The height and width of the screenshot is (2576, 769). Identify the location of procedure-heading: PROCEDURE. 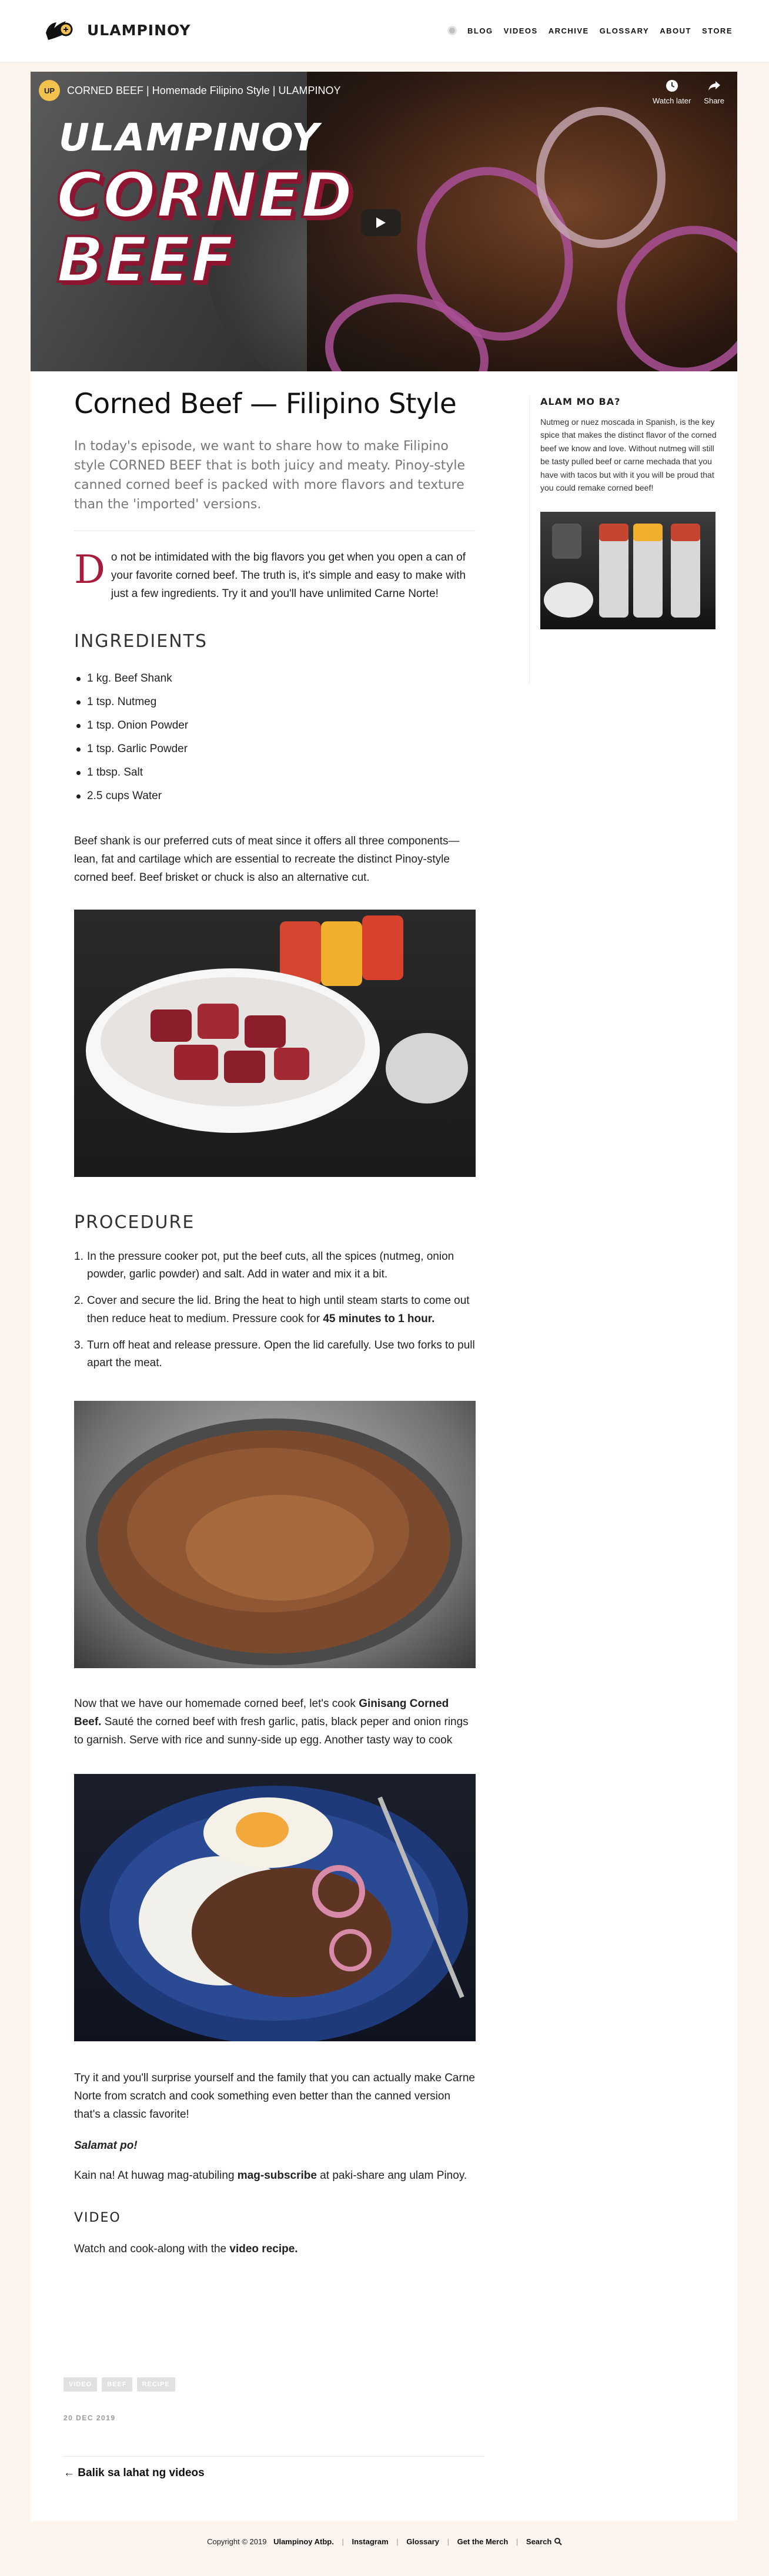
(134, 1222).